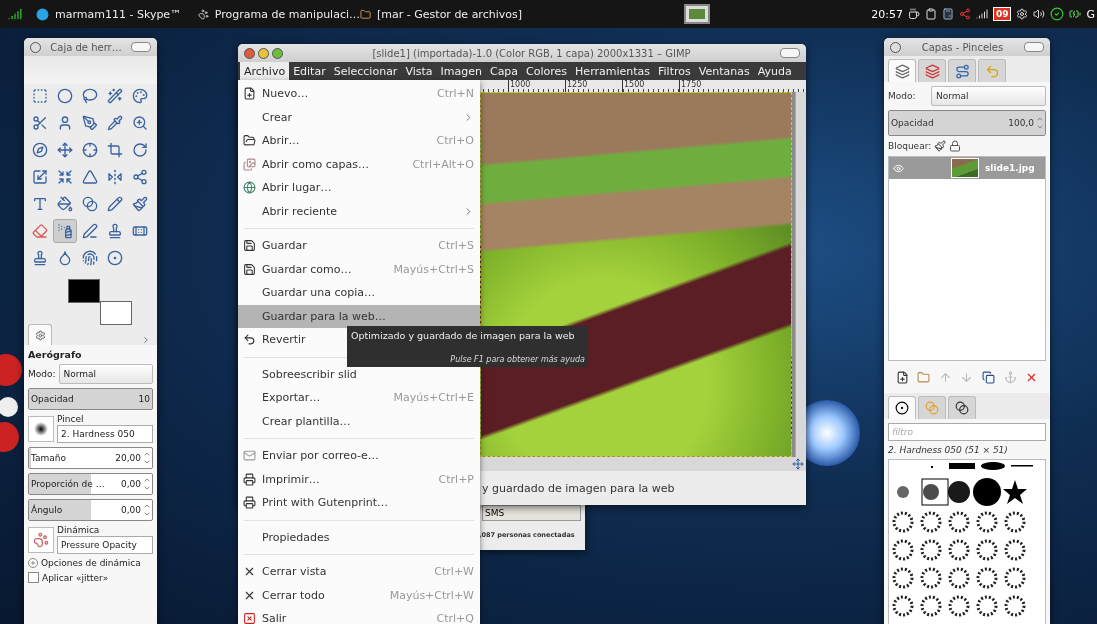  I want to click on minimize-button, so click(263, 53).